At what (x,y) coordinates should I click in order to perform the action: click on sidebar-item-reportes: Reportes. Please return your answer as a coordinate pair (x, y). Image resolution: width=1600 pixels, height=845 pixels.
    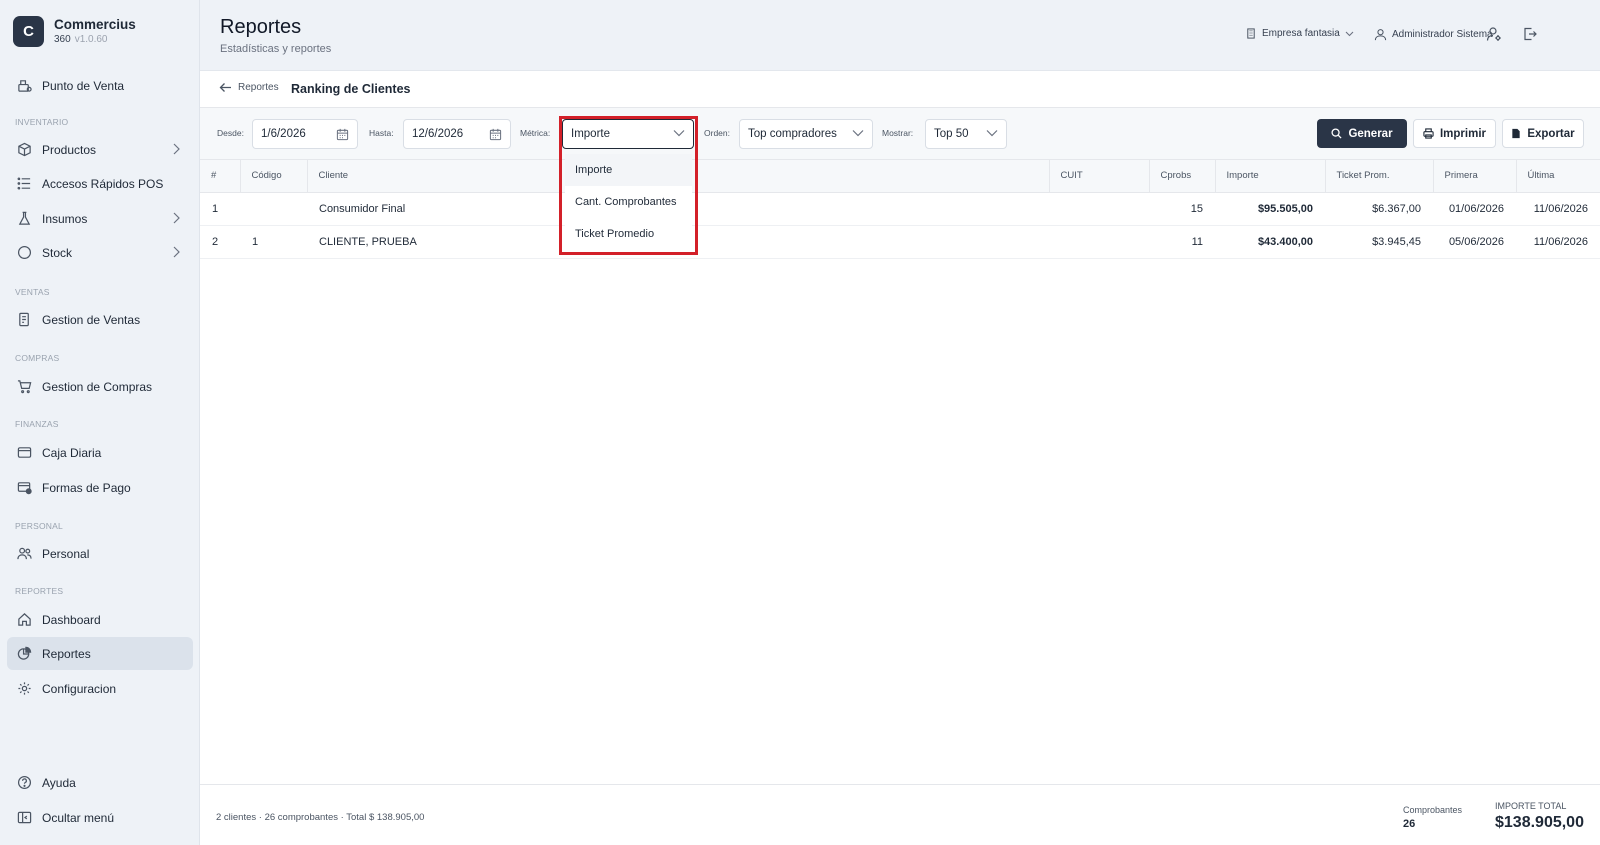
    Looking at the image, I should click on (100, 653).